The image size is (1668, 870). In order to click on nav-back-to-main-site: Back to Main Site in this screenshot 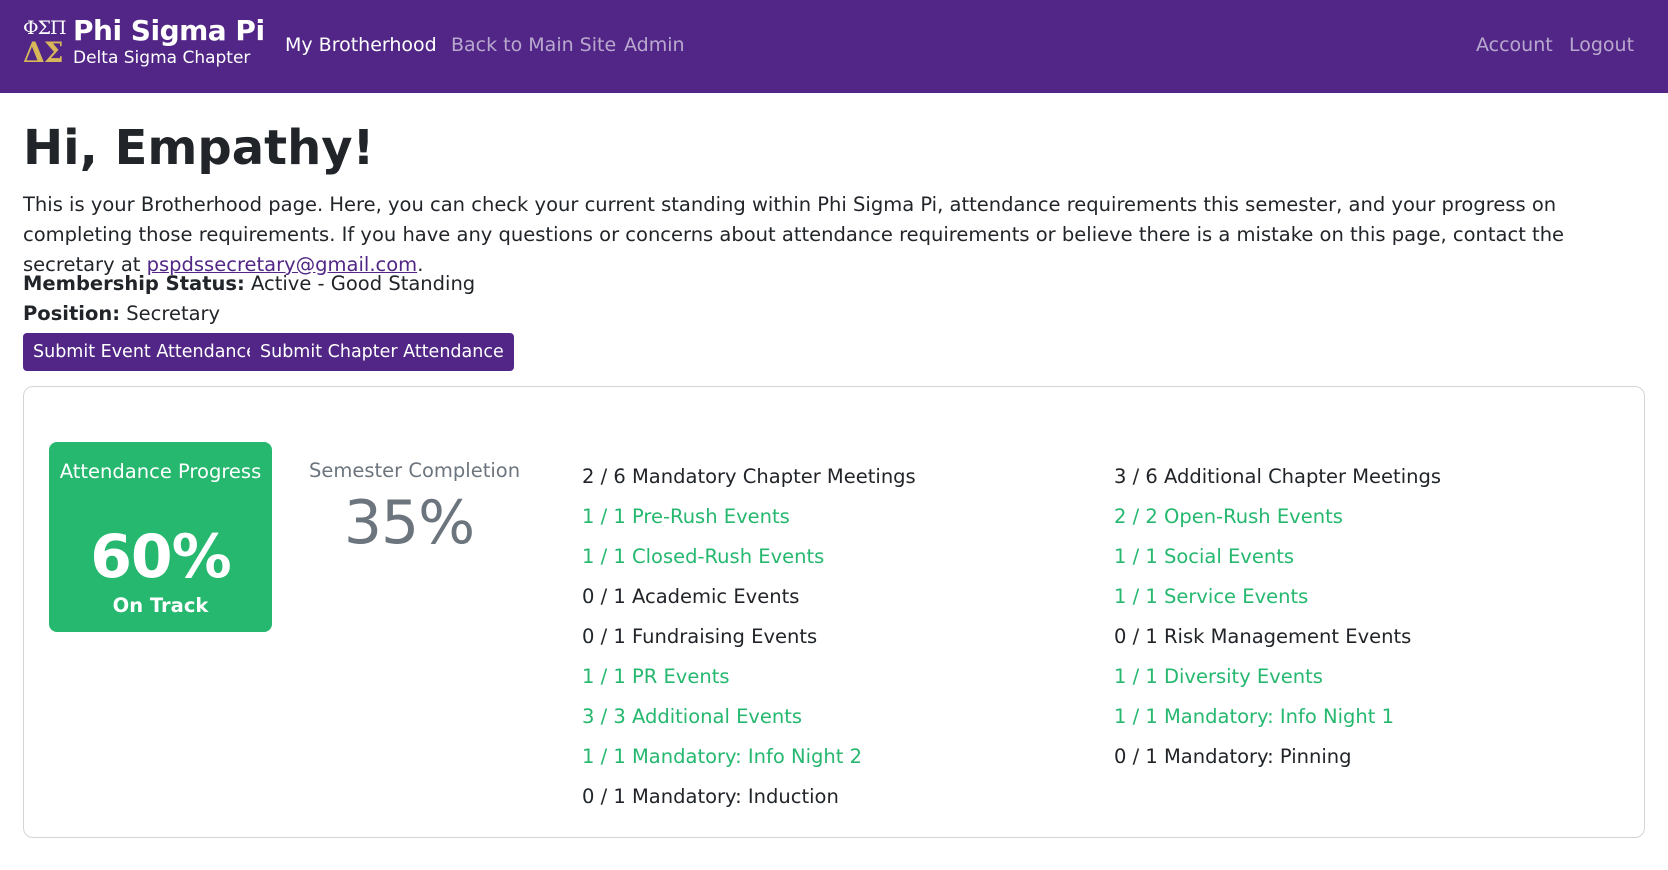, I will do `click(533, 45)`.